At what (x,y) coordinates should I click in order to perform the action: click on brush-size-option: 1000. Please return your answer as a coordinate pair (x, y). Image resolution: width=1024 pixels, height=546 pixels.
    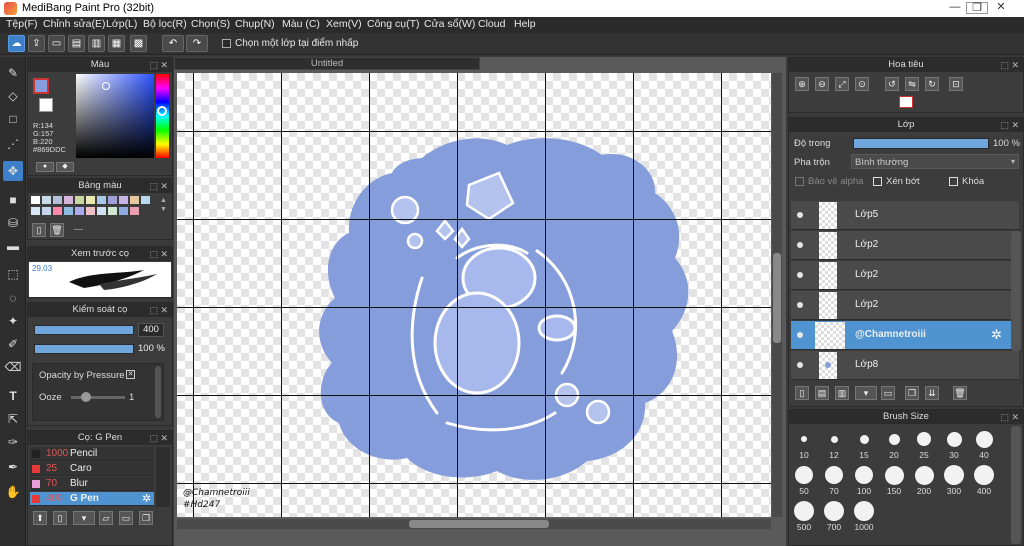
    Looking at the image, I should click on (864, 516).